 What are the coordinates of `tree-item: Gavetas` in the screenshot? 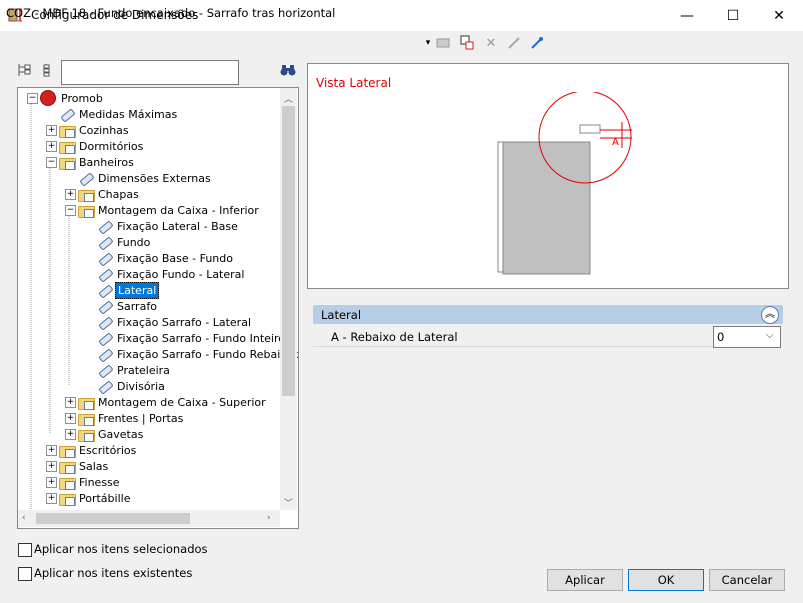 It's located at (111, 434).